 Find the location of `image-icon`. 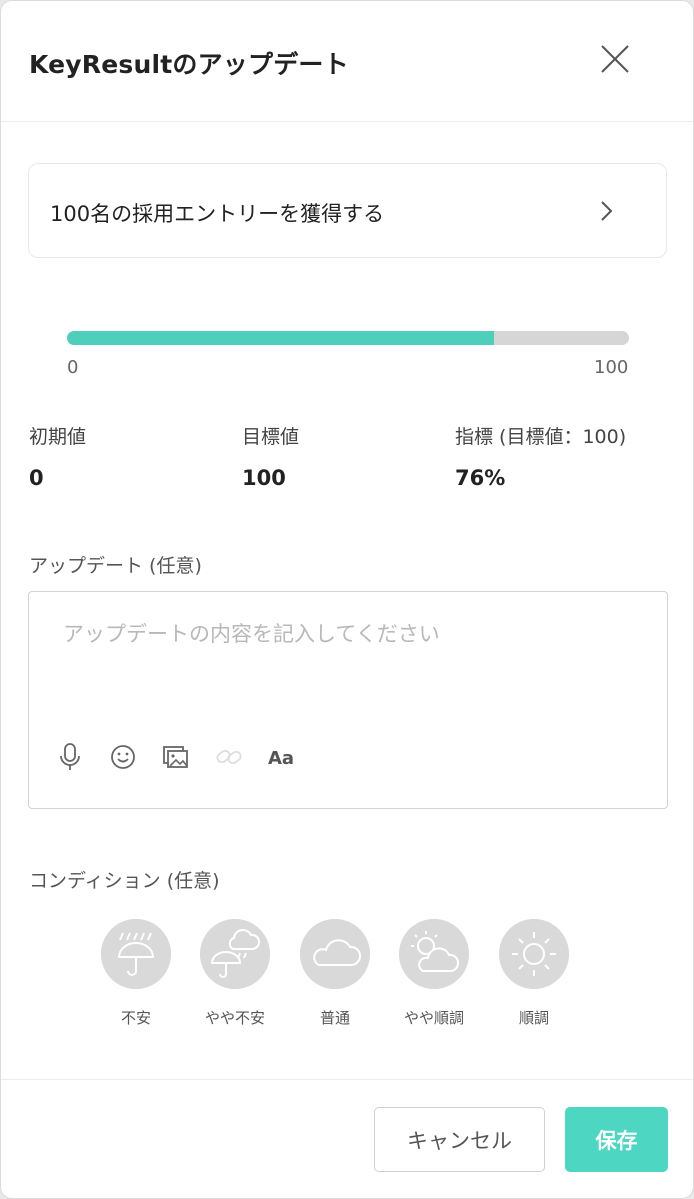

image-icon is located at coordinates (176, 757).